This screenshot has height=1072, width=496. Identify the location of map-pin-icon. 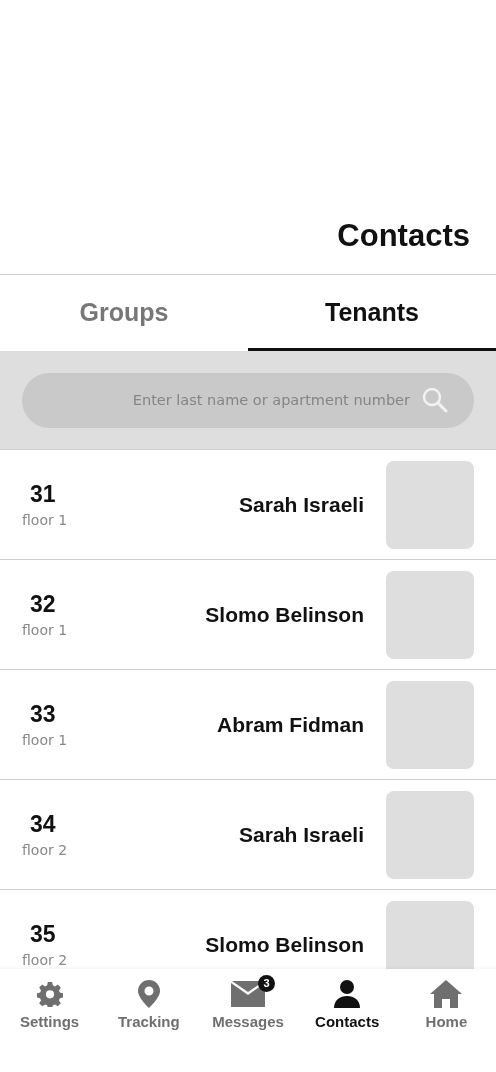
(148, 994).